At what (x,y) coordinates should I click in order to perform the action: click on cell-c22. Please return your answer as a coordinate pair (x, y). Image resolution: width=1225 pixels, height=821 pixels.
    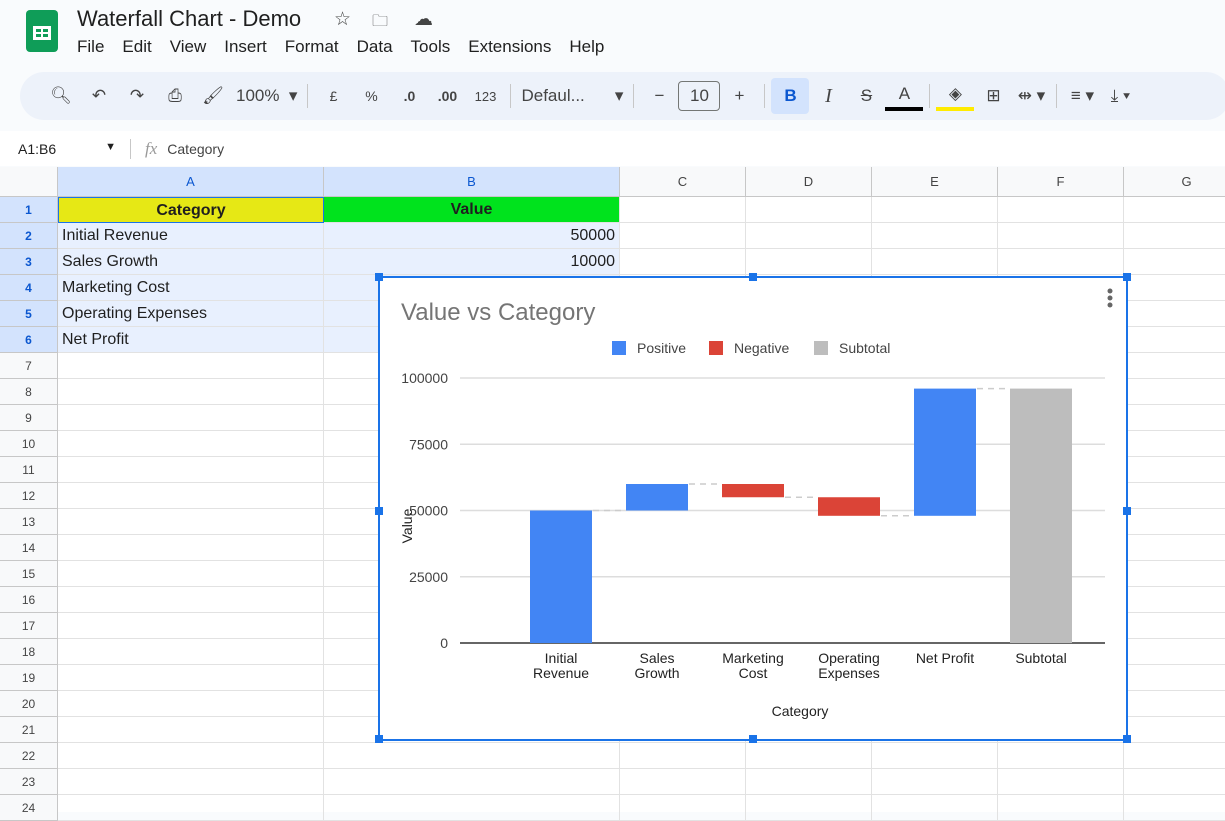
    Looking at the image, I should click on (683, 756).